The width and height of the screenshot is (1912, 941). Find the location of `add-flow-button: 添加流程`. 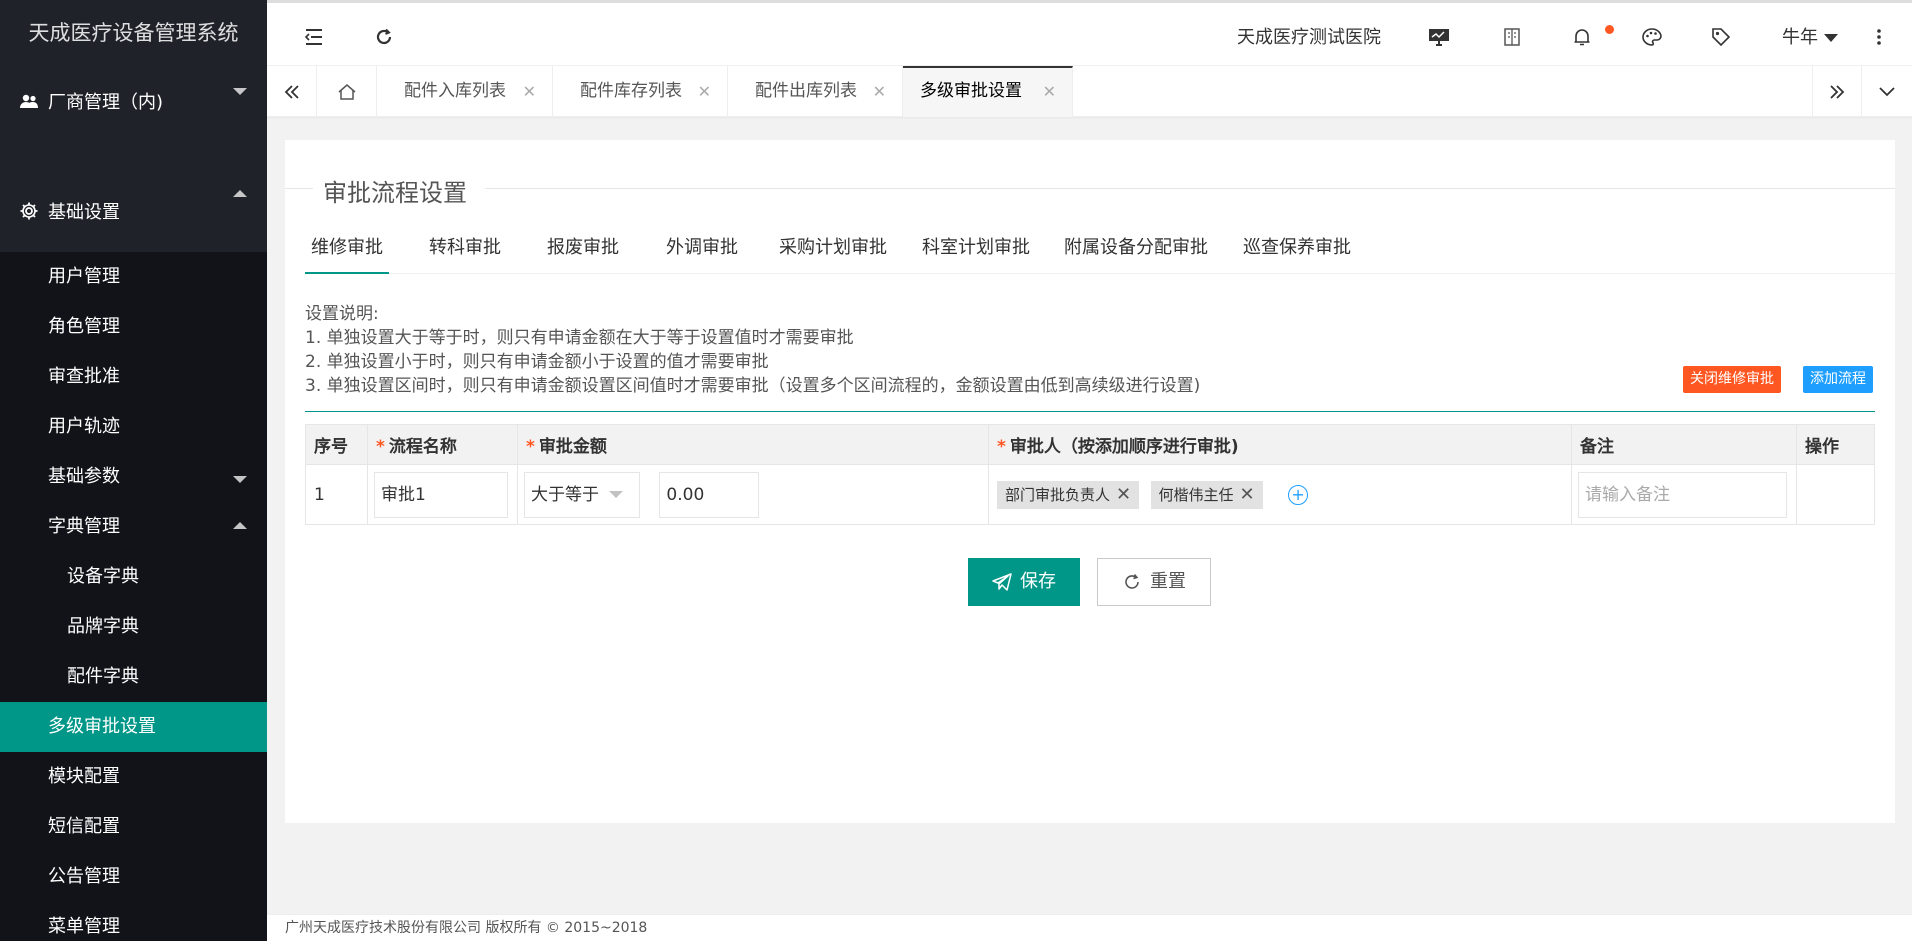

add-flow-button: 添加流程 is located at coordinates (1838, 379).